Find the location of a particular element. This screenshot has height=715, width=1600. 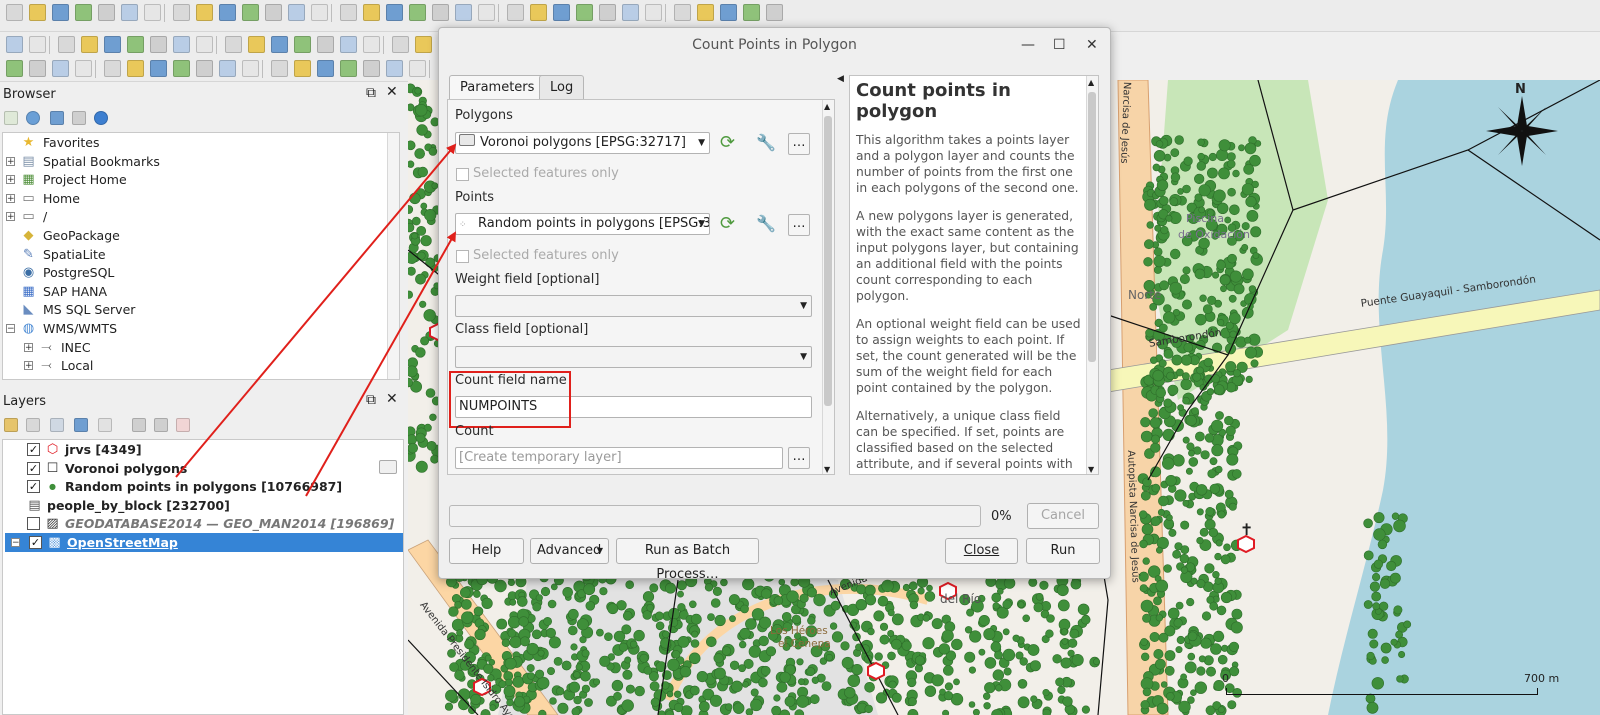

refresh-icon is located at coordinates (33, 118).